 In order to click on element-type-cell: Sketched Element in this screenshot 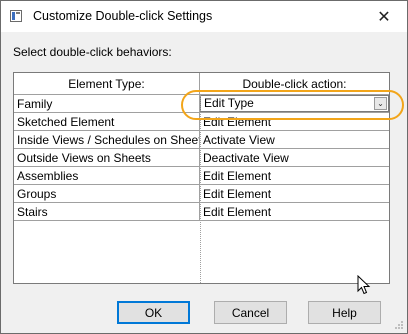, I will do `click(107, 121)`.